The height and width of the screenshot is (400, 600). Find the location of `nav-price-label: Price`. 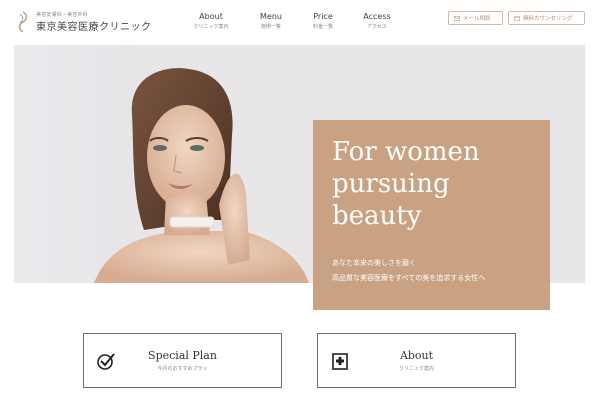

nav-price-label: Price is located at coordinates (323, 16).